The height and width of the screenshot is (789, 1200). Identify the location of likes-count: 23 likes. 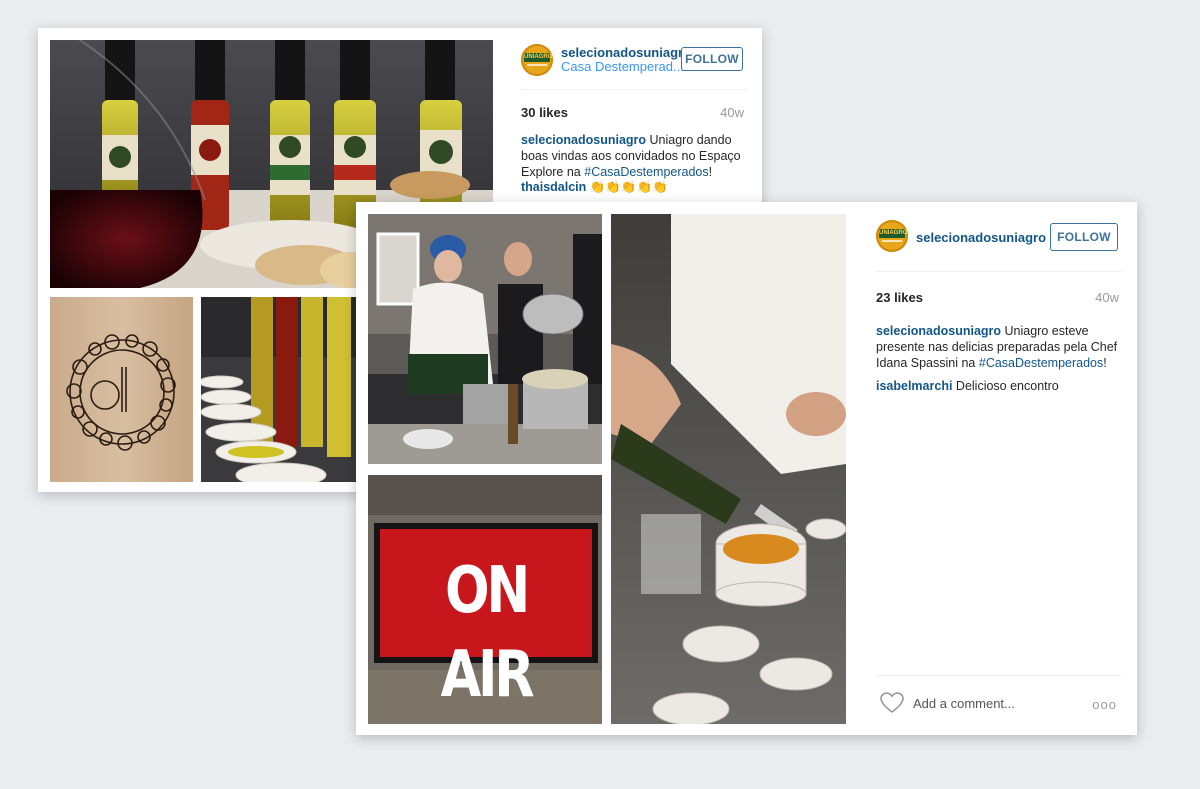
(899, 297).